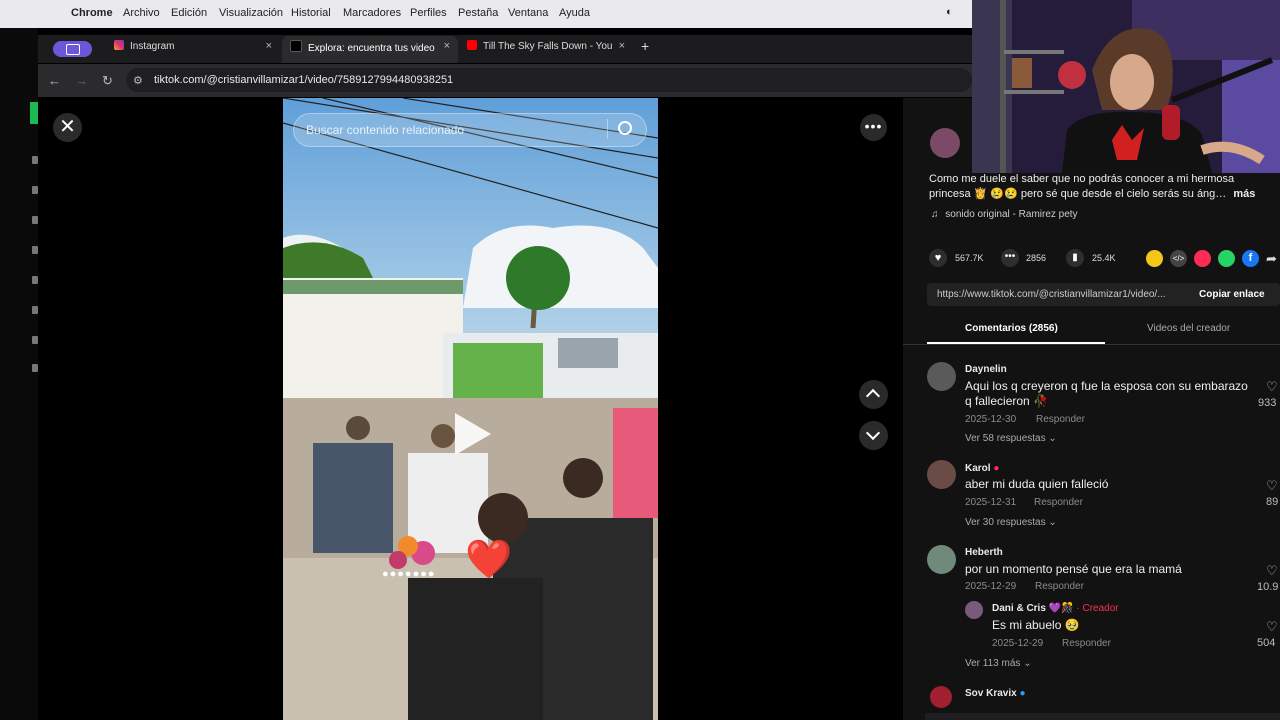  What do you see at coordinates (984, 552) in the screenshot?
I see `commenter-name: Heberth` at bounding box center [984, 552].